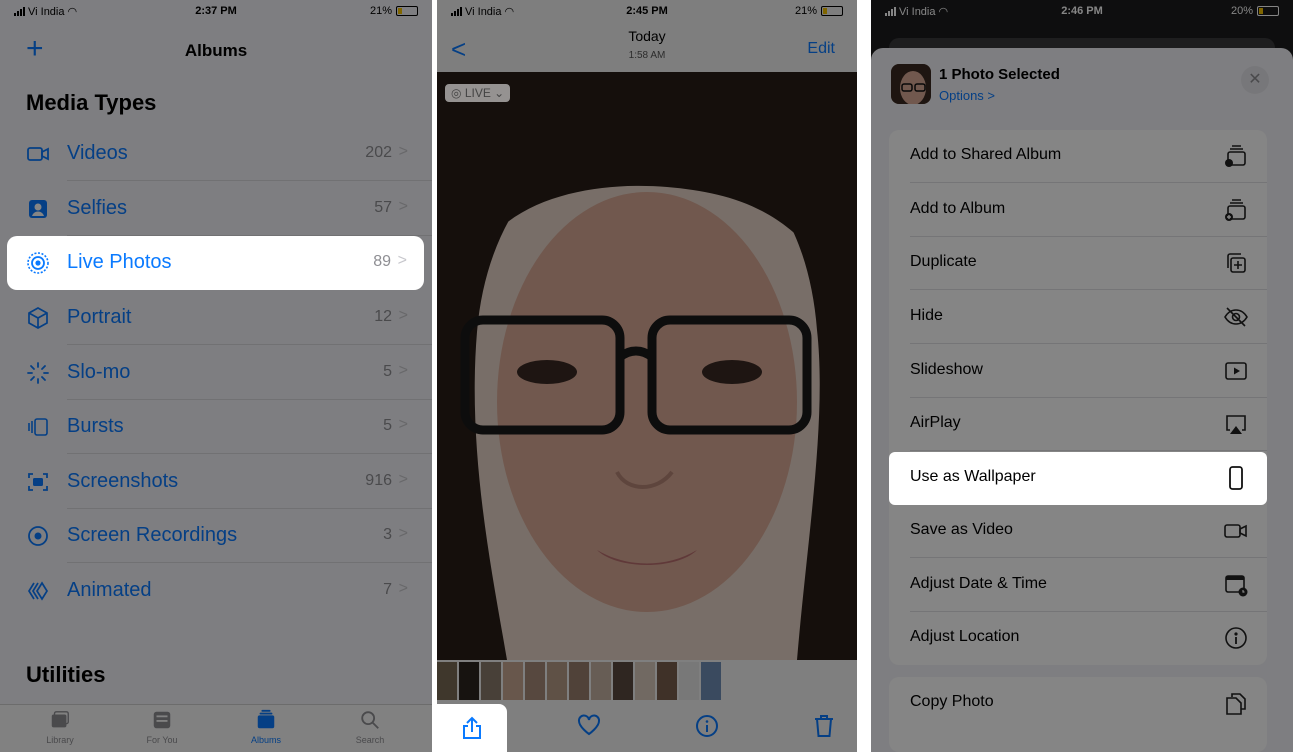 Image resolution: width=1293 pixels, height=752 pixels. What do you see at coordinates (1078, 703) in the screenshot?
I see `action-copy-photo: Copy Photo` at bounding box center [1078, 703].